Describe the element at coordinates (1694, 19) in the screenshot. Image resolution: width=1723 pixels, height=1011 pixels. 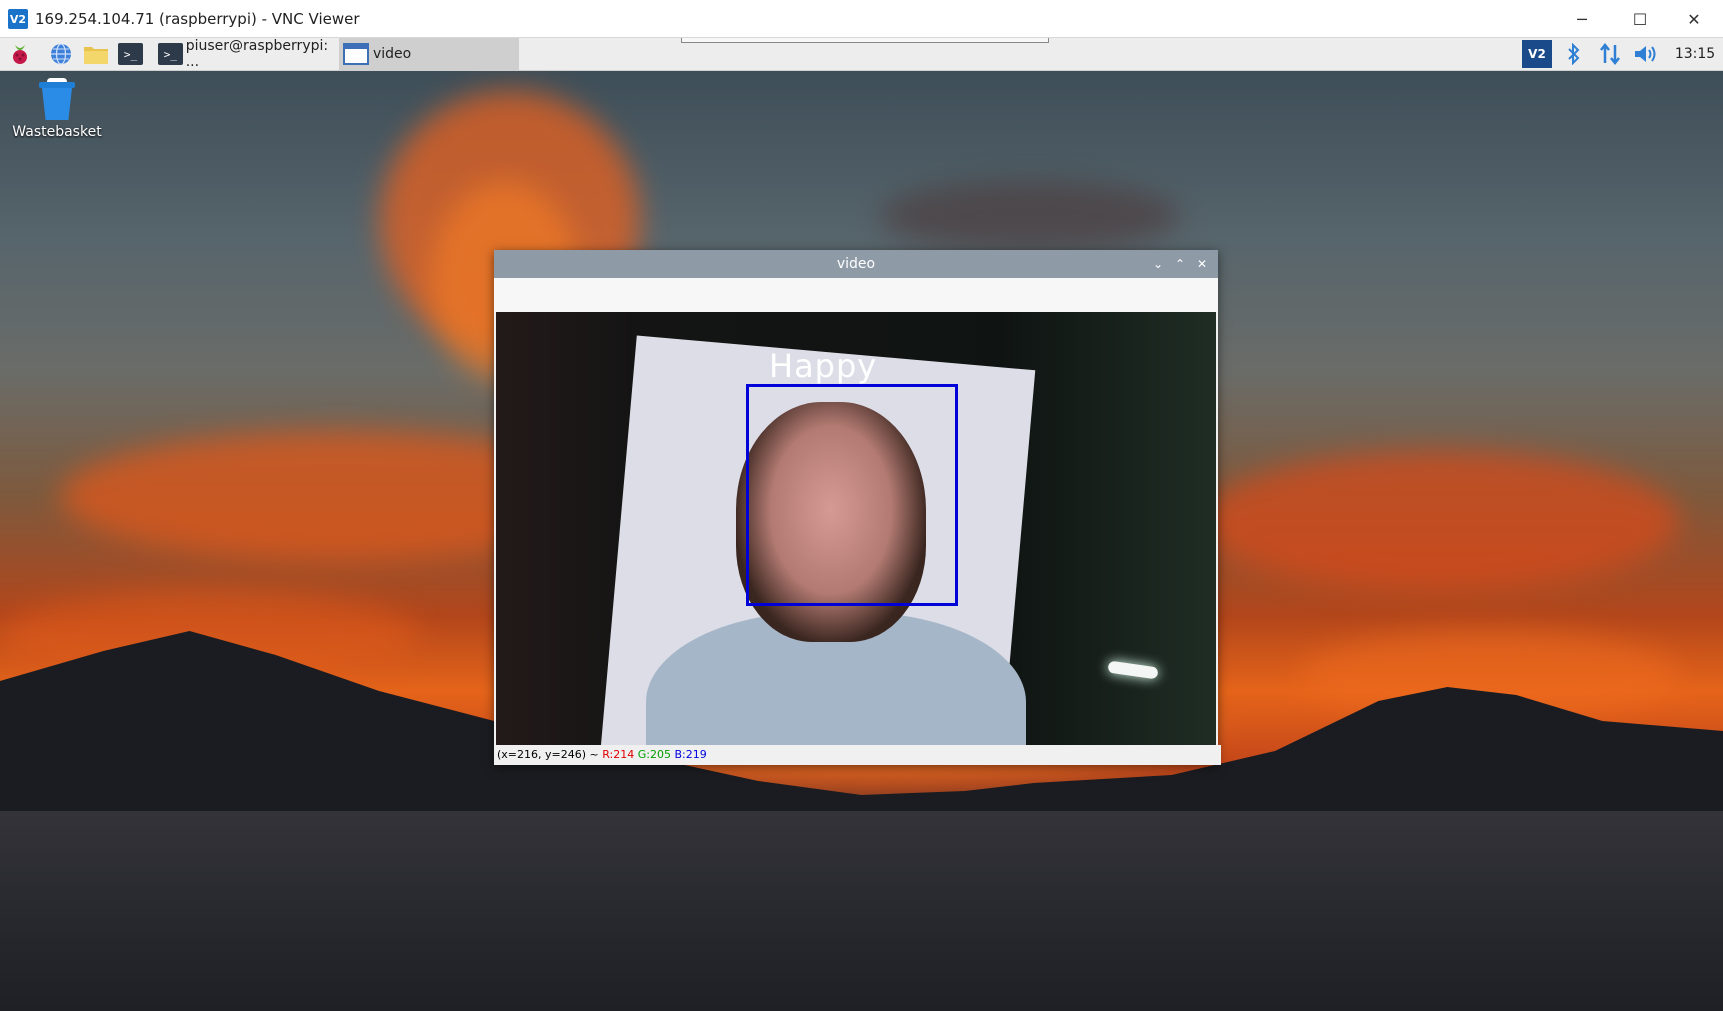
I see `close-button: ✕` at that location.